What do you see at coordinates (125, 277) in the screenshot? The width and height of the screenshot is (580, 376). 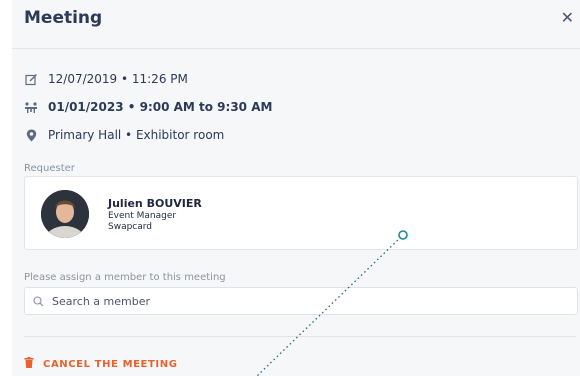 I see `assign-label: Please assign a member to this meeting` at bounding box center [125, 277].